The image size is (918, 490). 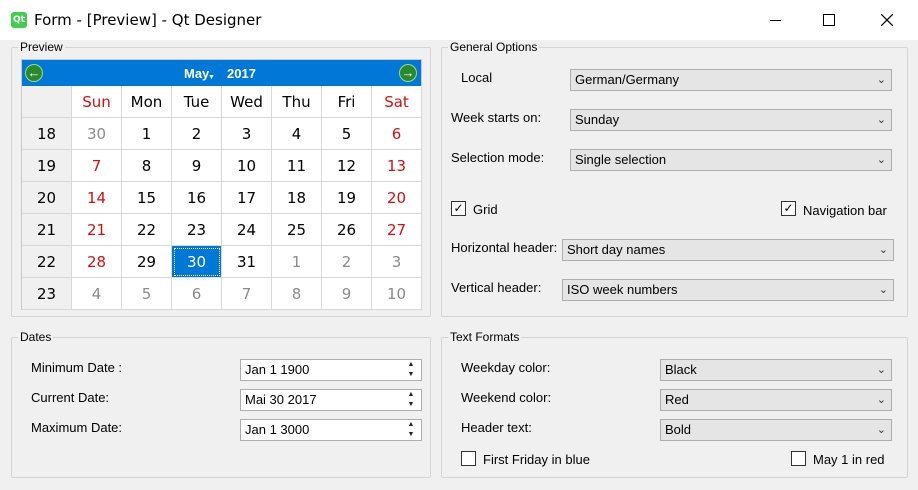 I want to click on calendar-day-cell: 28, so click(x=97, y=262).